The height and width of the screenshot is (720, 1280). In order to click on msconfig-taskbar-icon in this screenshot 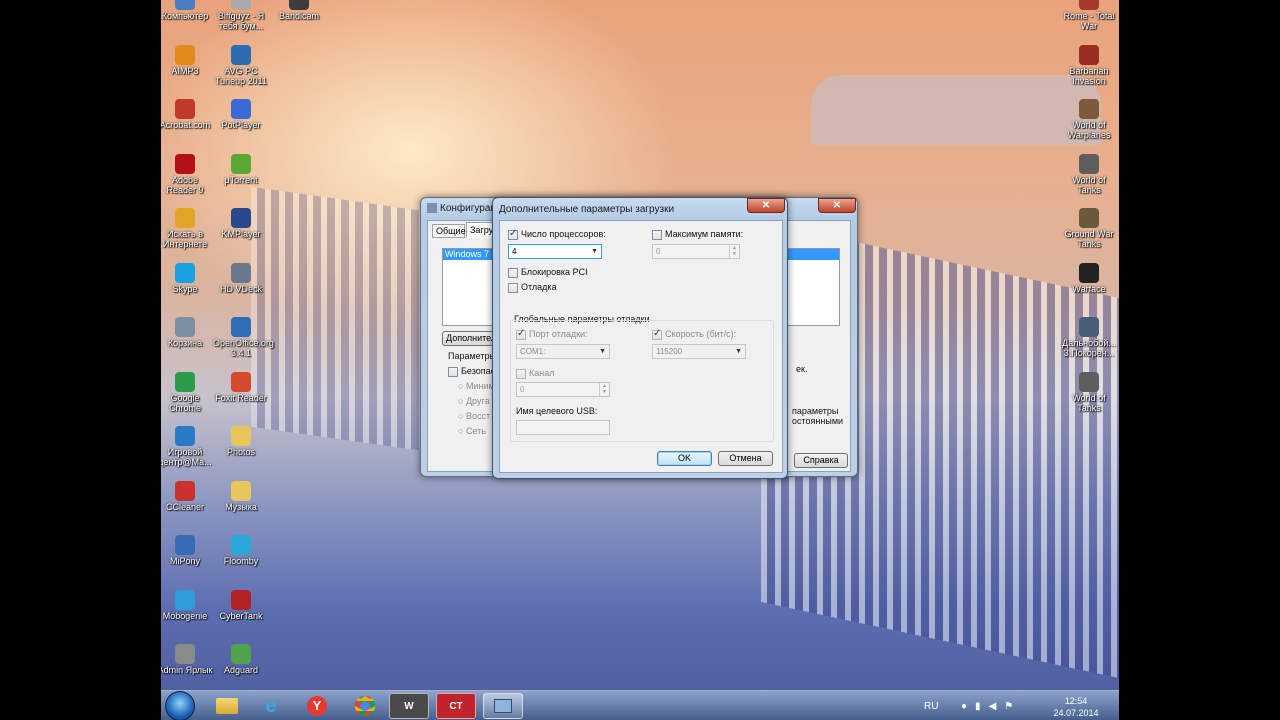, I will do `click(503, 706)`.